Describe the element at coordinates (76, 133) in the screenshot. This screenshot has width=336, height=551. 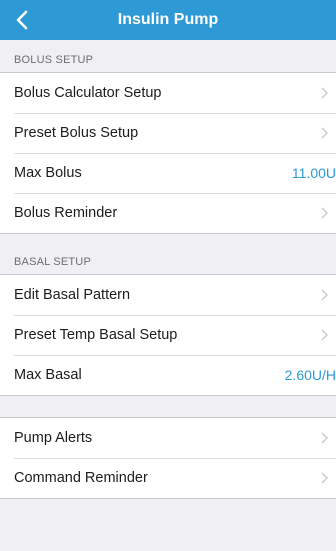
I see `row-label: Preset Bolus Setup` at that location.